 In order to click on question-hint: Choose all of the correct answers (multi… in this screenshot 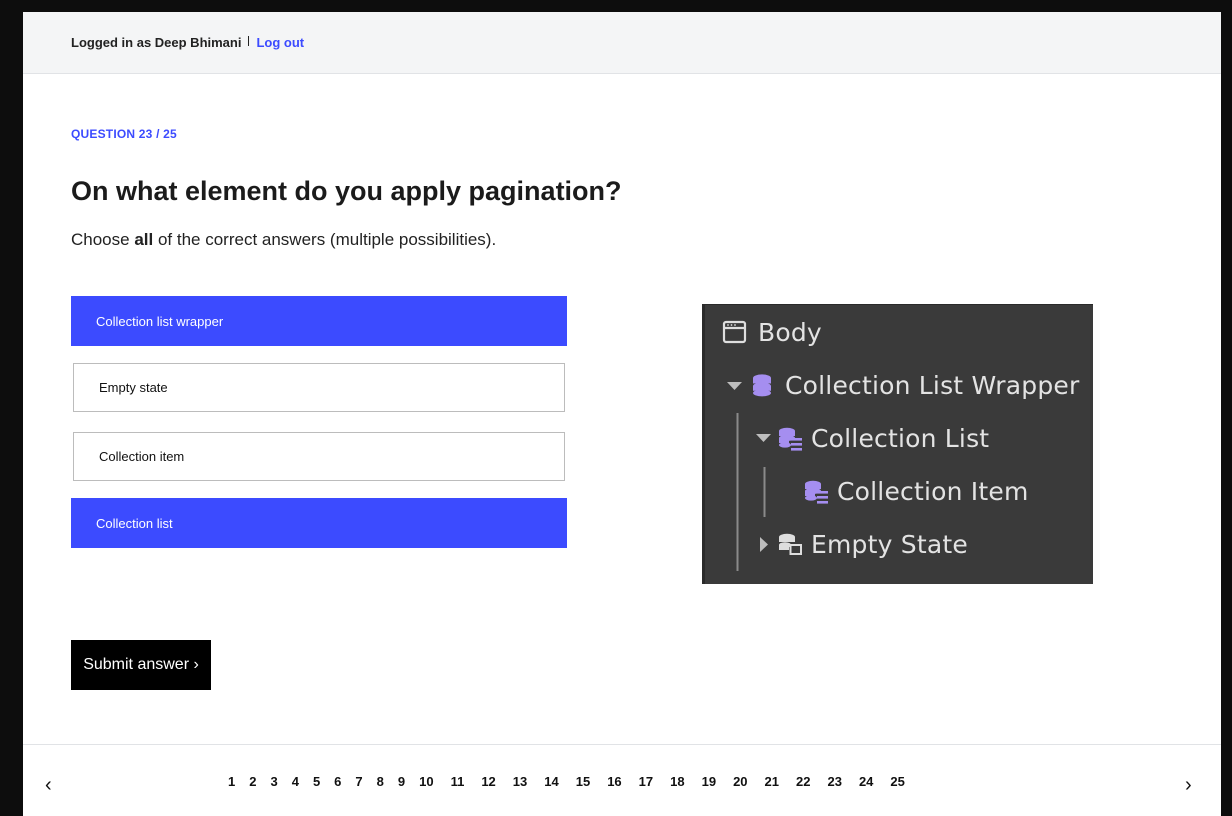, I will do `click(283, 240)`.